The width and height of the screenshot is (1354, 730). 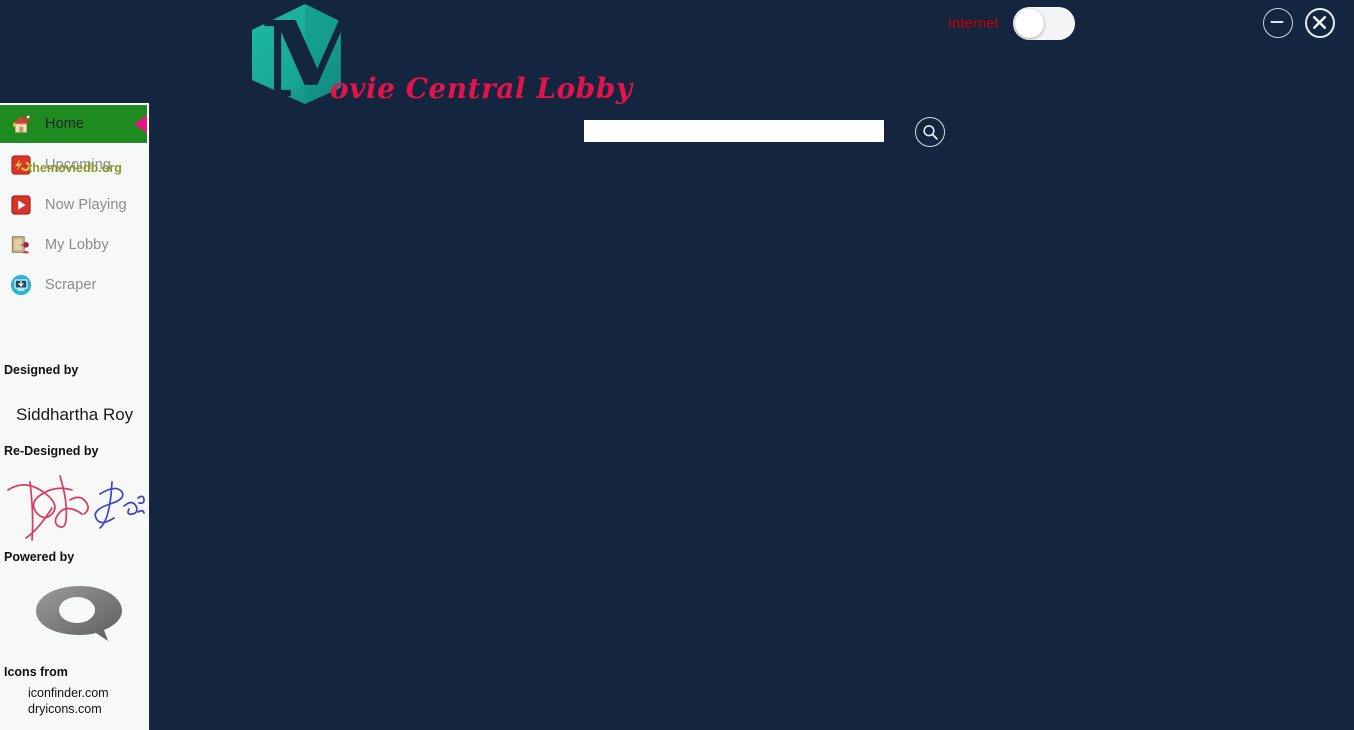 What do you see at coordinates (36, 672) in the screenshot?
I see `icons-from-label: Icons from` at bounding box center [36, 672].